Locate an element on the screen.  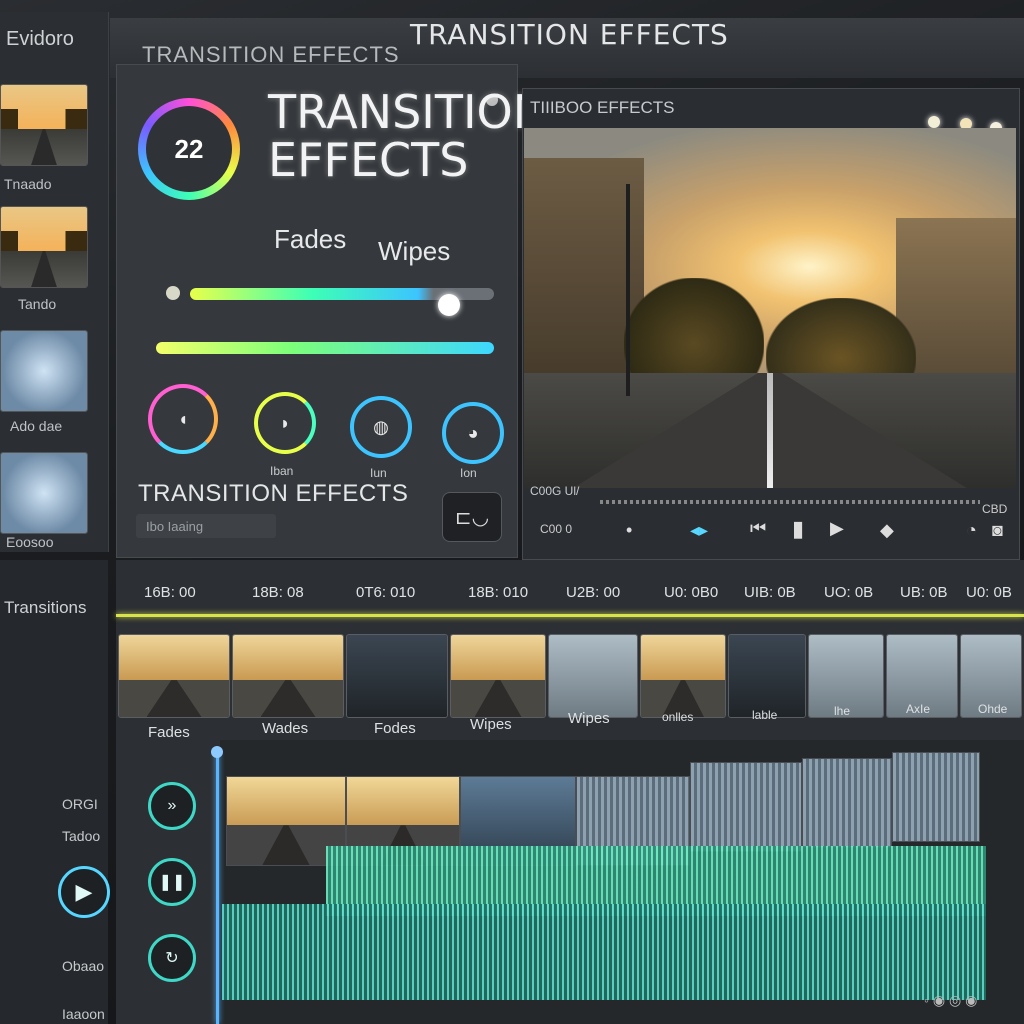
ruler-tick: 18B: 08 is located at coordinates (278, 592).